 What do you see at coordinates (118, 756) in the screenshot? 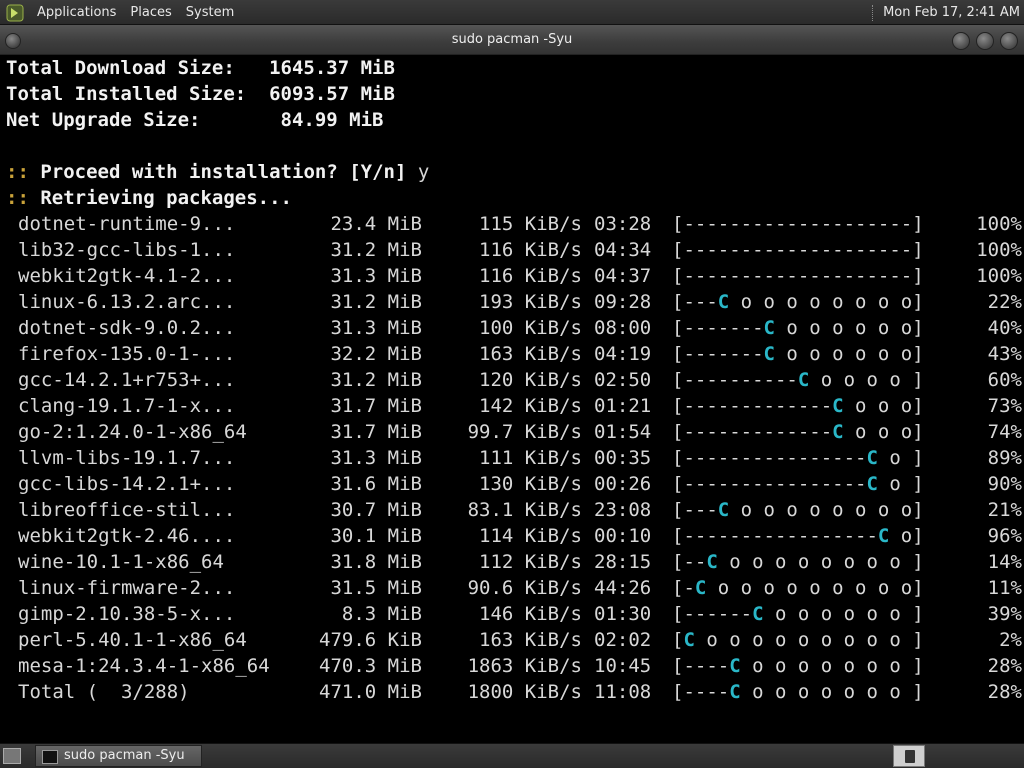
I see `taskbar-button: sudo pacman -Syu` at bounding box center [118, 756].